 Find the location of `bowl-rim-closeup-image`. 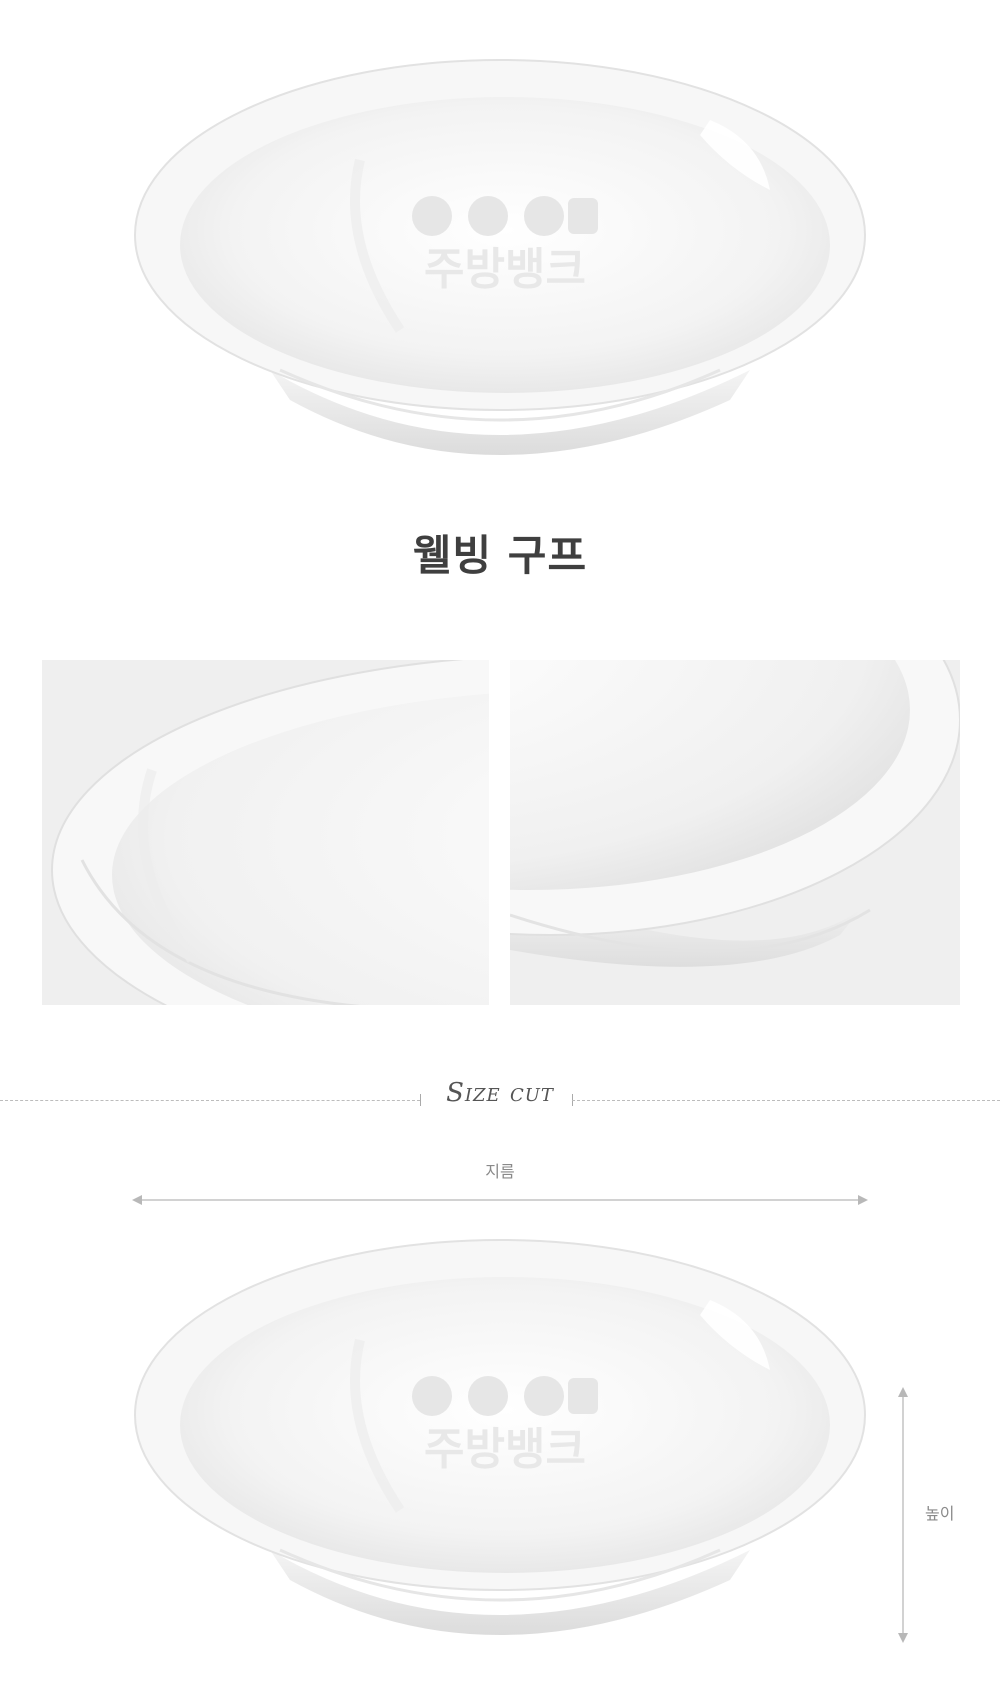

bowl-rim-closeup-image is located at coordinates (270, 832).